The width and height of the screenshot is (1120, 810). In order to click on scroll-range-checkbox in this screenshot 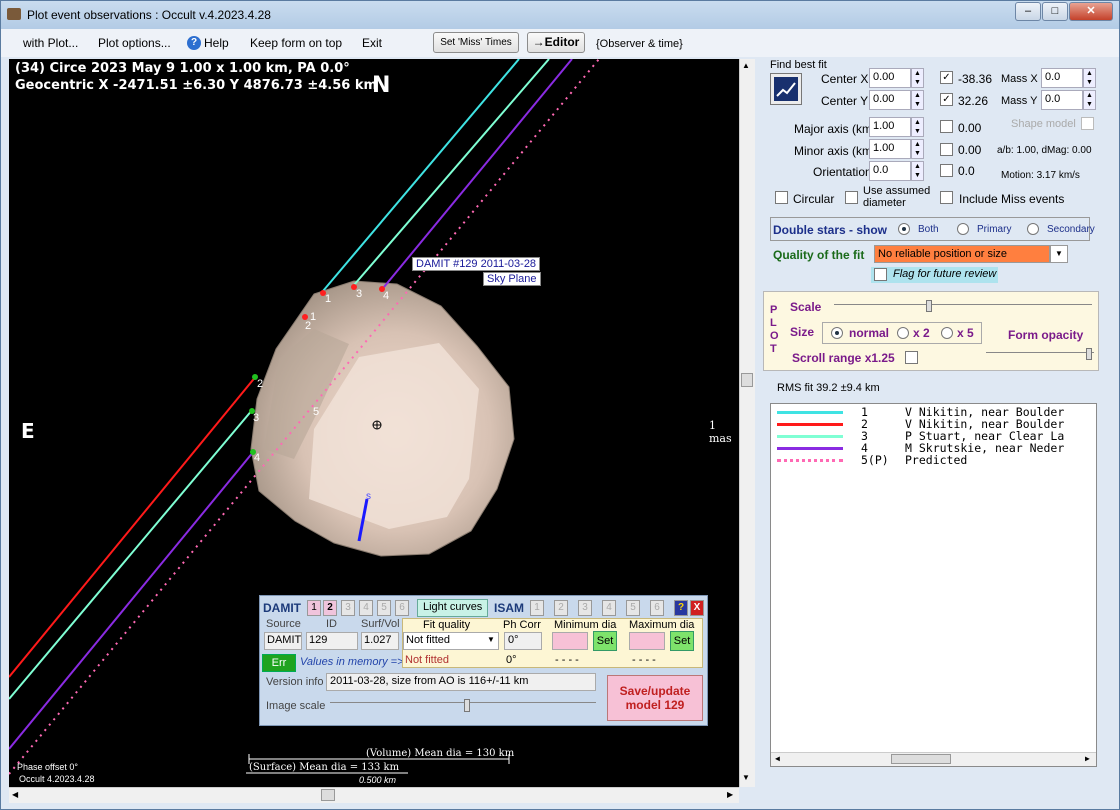, I will do `click(911, 357)`.